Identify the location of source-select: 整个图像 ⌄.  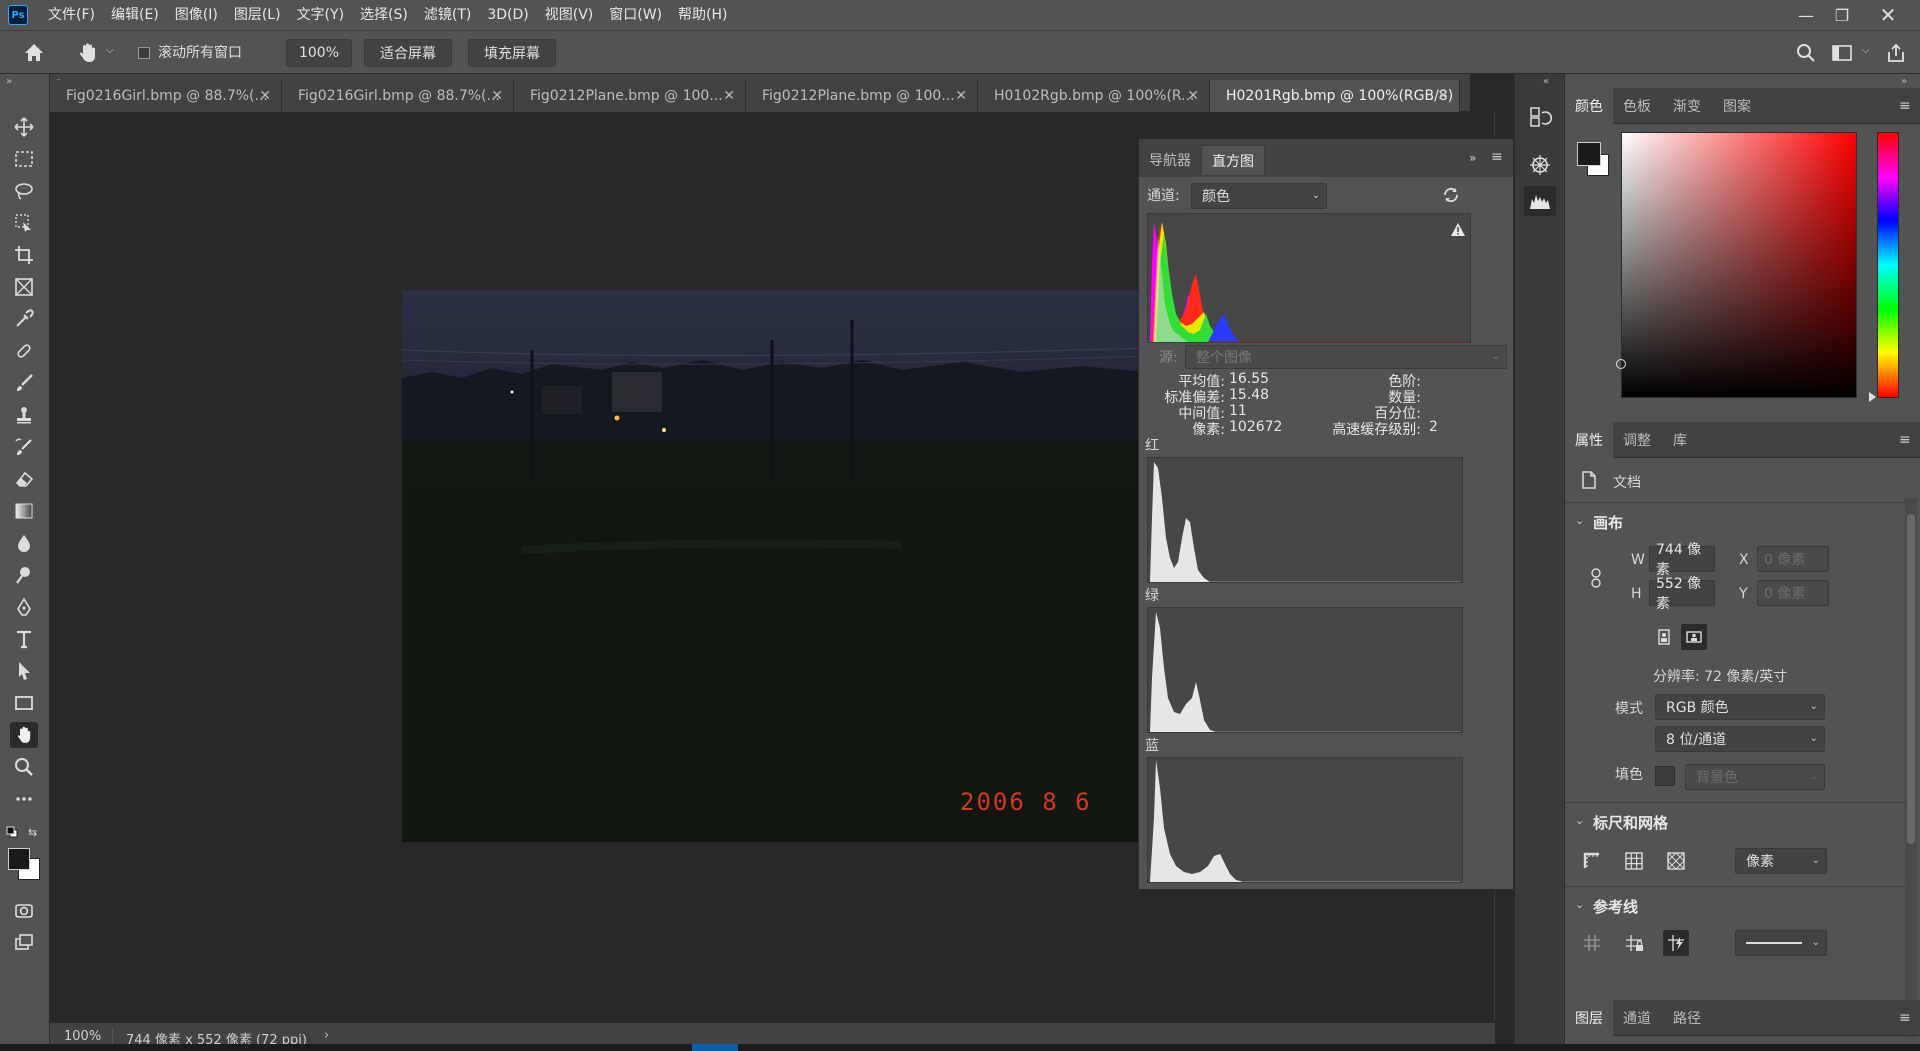
(1346, 357).